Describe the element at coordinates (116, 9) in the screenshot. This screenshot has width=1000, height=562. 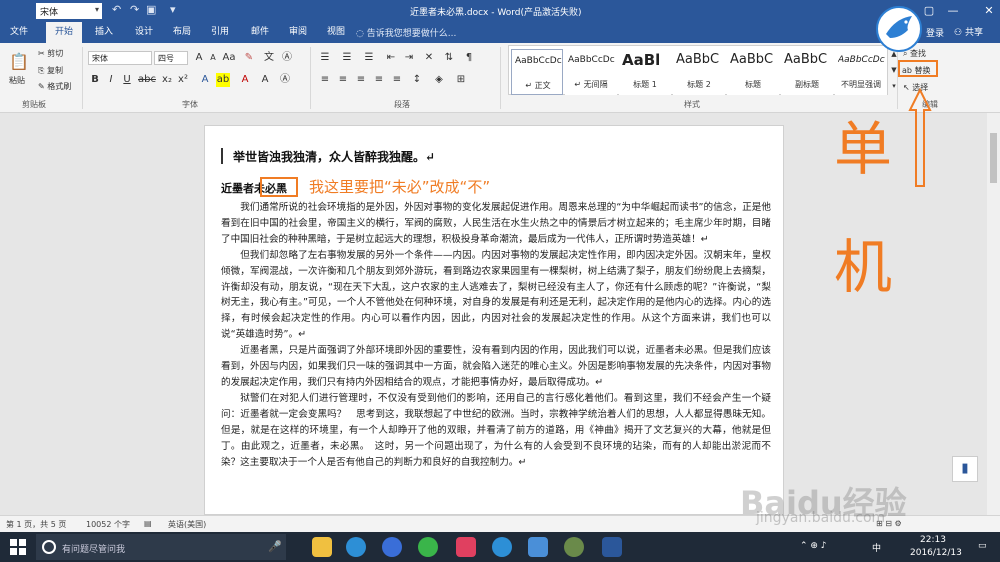
I see `undo-icon: ↶` at that location.